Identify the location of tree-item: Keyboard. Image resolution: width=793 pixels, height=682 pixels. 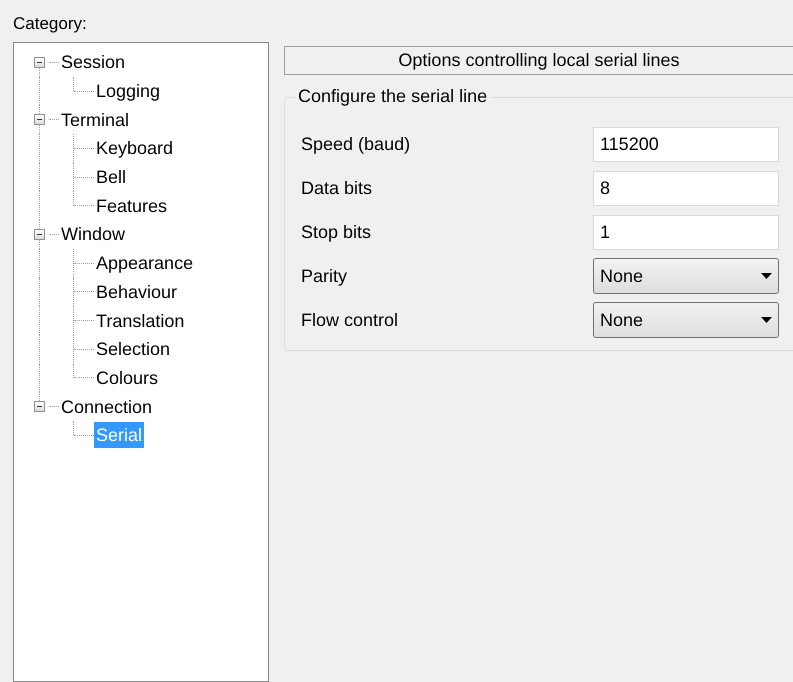
(135, 148).